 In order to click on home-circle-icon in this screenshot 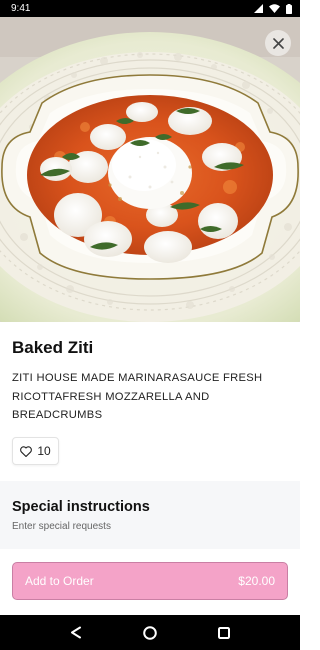, I will do `click(150, 632)`.